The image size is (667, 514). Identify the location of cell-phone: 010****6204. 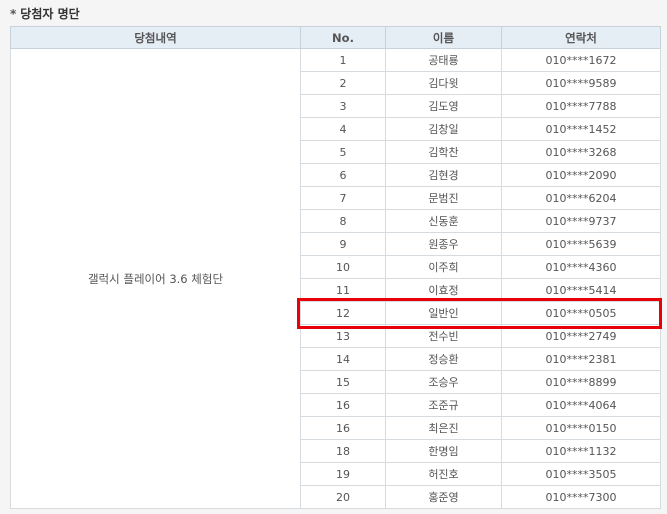
(581, 198).